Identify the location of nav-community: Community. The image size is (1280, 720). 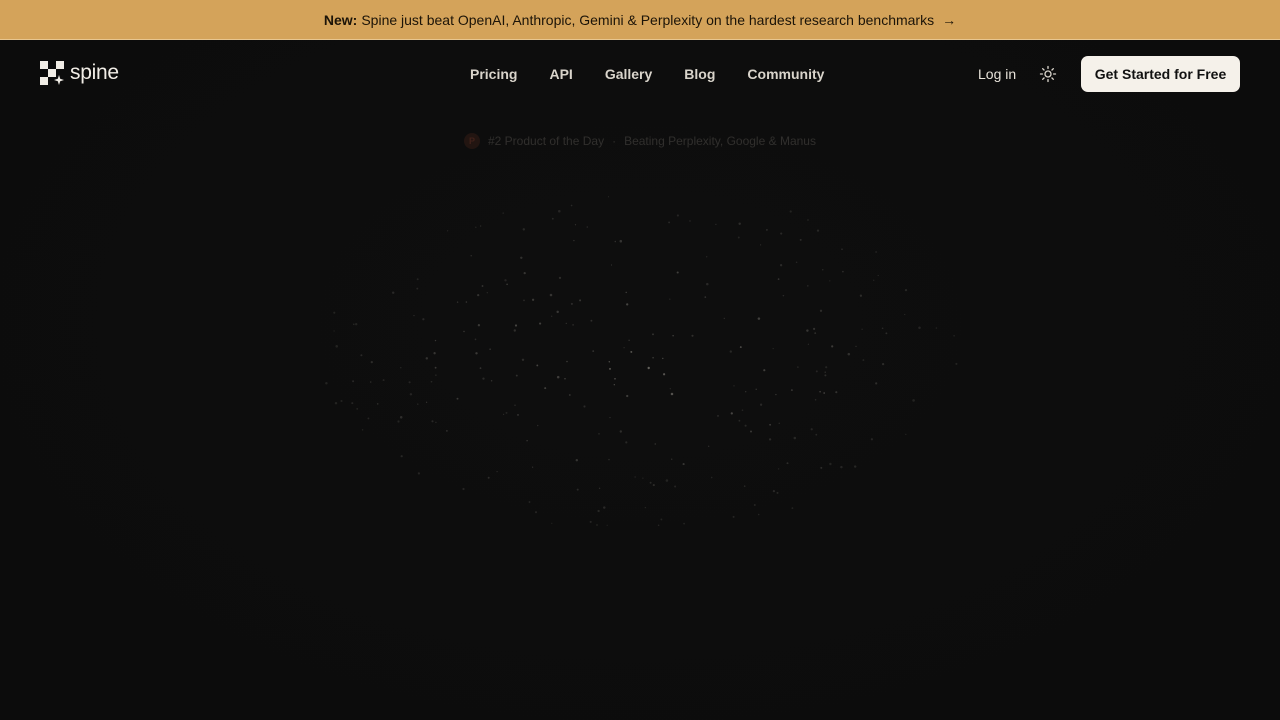
(785, 74).